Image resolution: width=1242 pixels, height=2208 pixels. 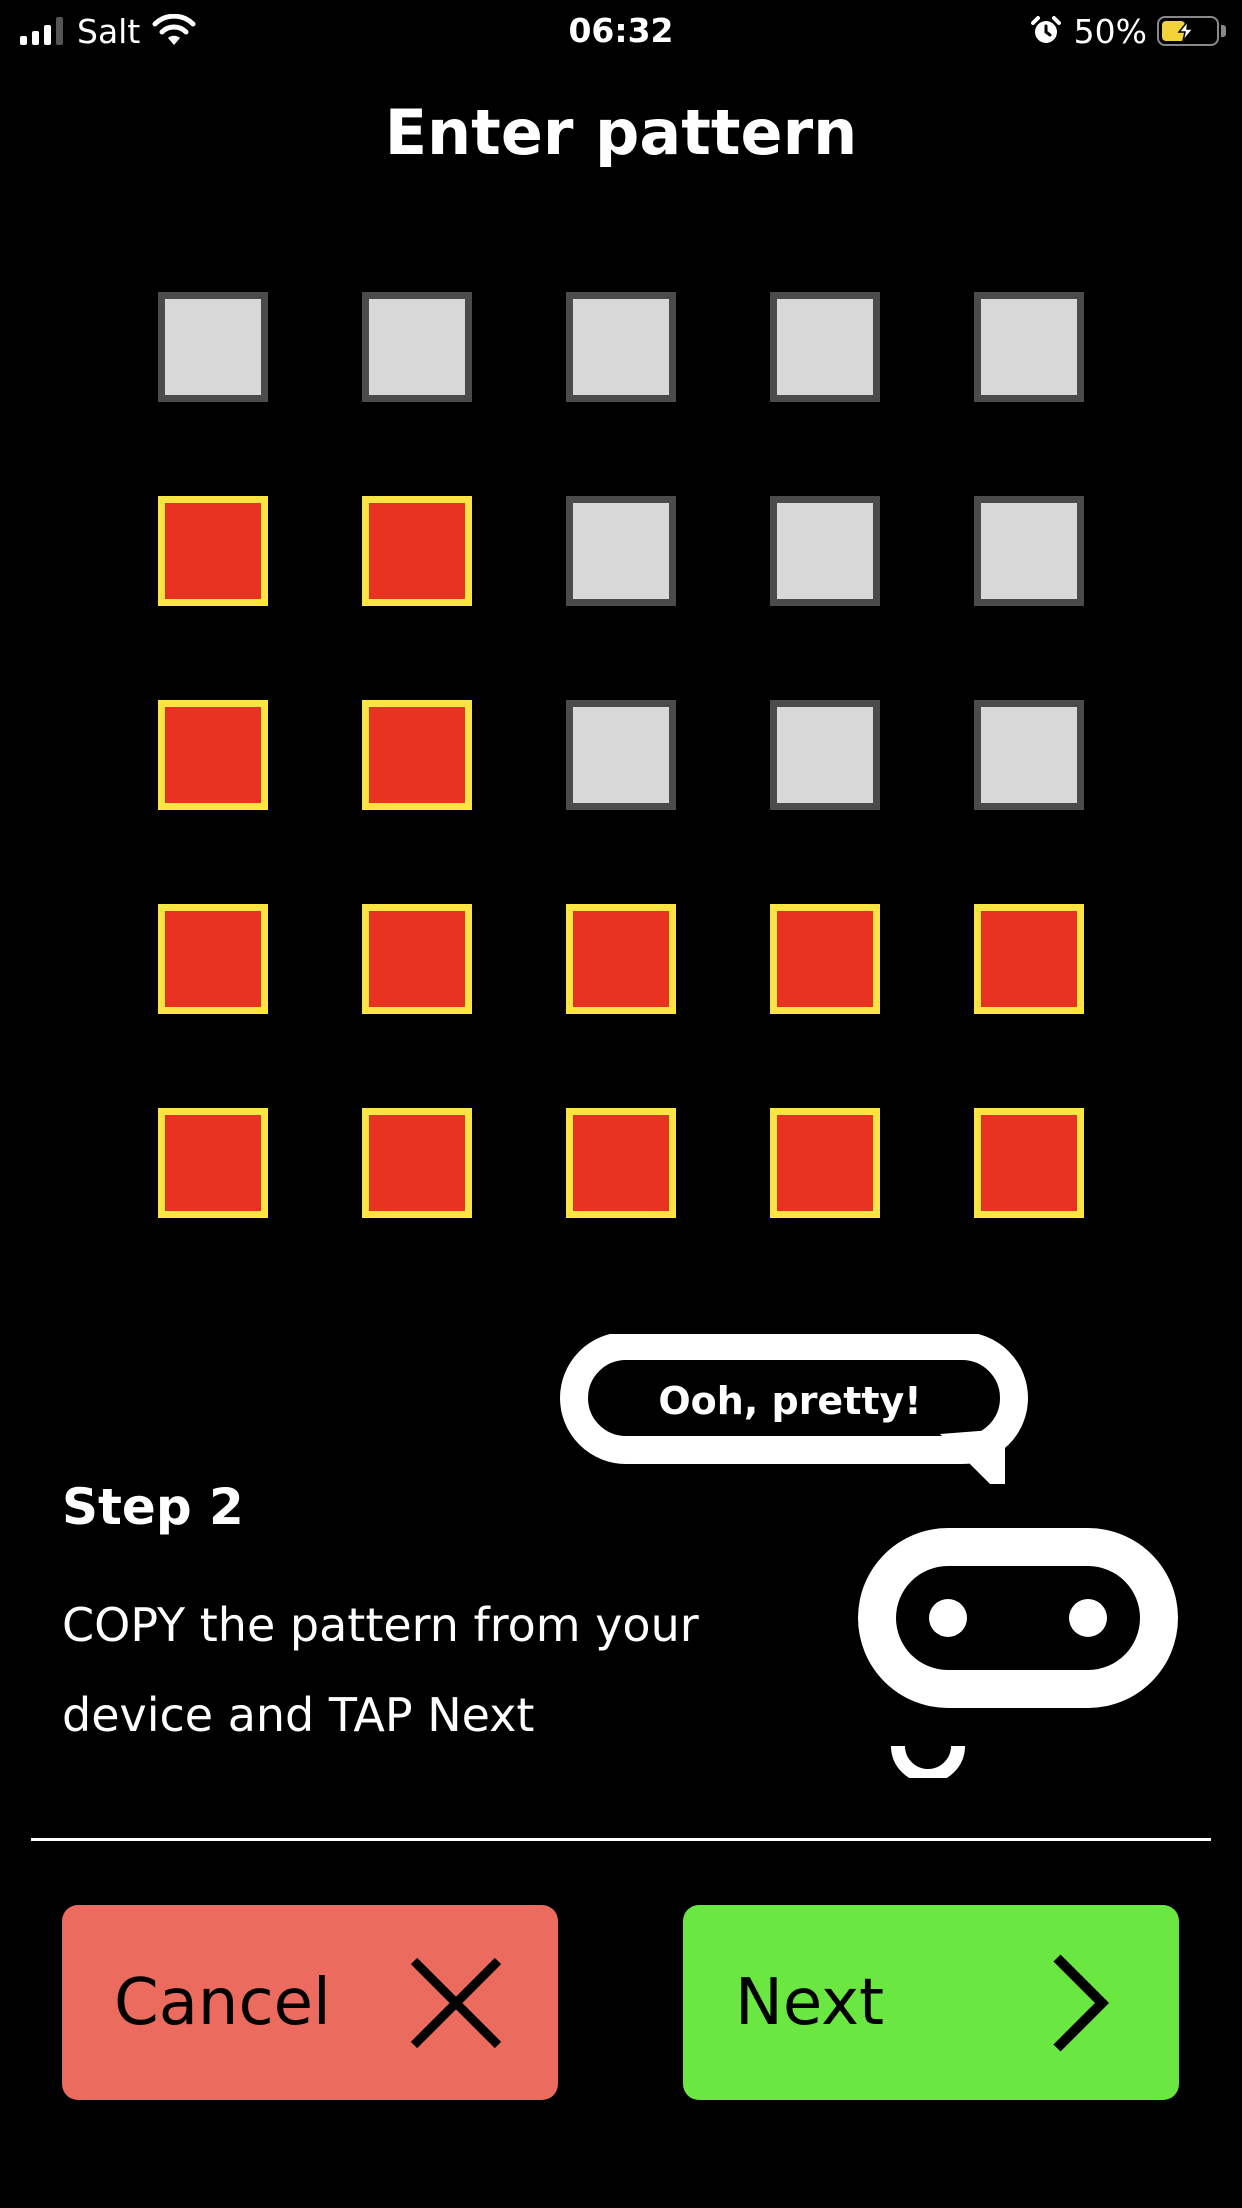 I want to click on close-icon, so click(x=456, y=2002).